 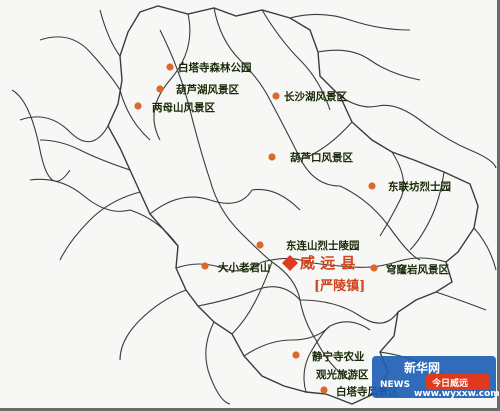 What do you see at coordinates (244, 267) in the screenshot?
I see `poi-label: 大小老君山` at bounding box center [244, 267].